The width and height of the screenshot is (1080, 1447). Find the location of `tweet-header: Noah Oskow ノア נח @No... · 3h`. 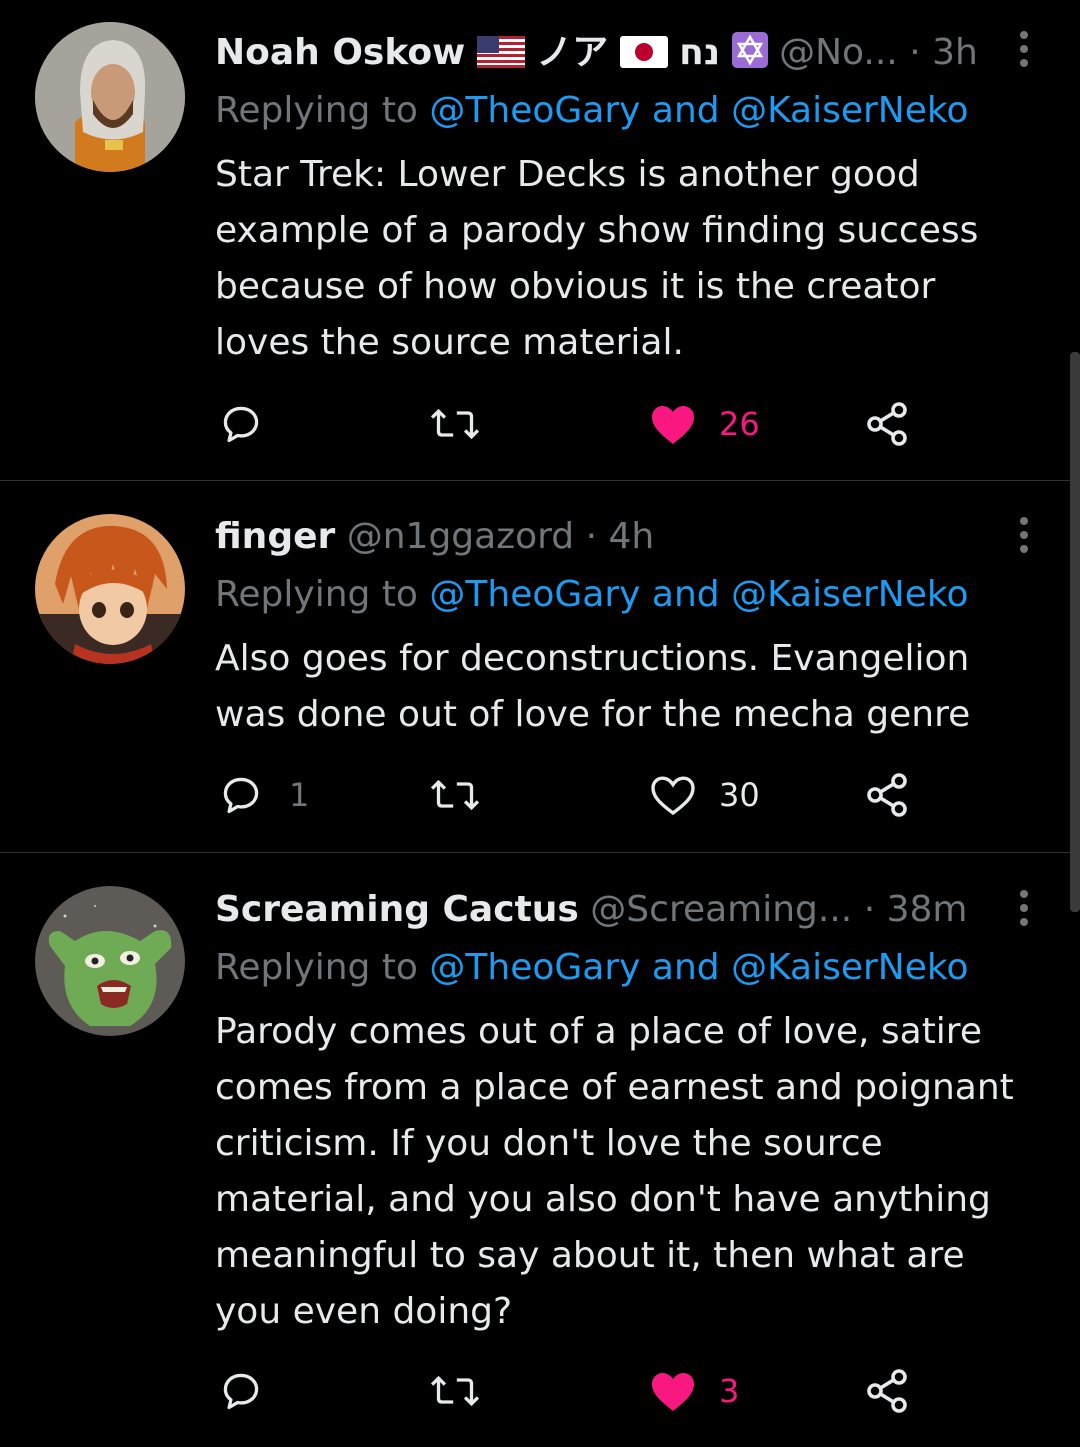

tweet-header: Noah Oskow ノア נח @No... · 3h is located at coordinates (601, 55).